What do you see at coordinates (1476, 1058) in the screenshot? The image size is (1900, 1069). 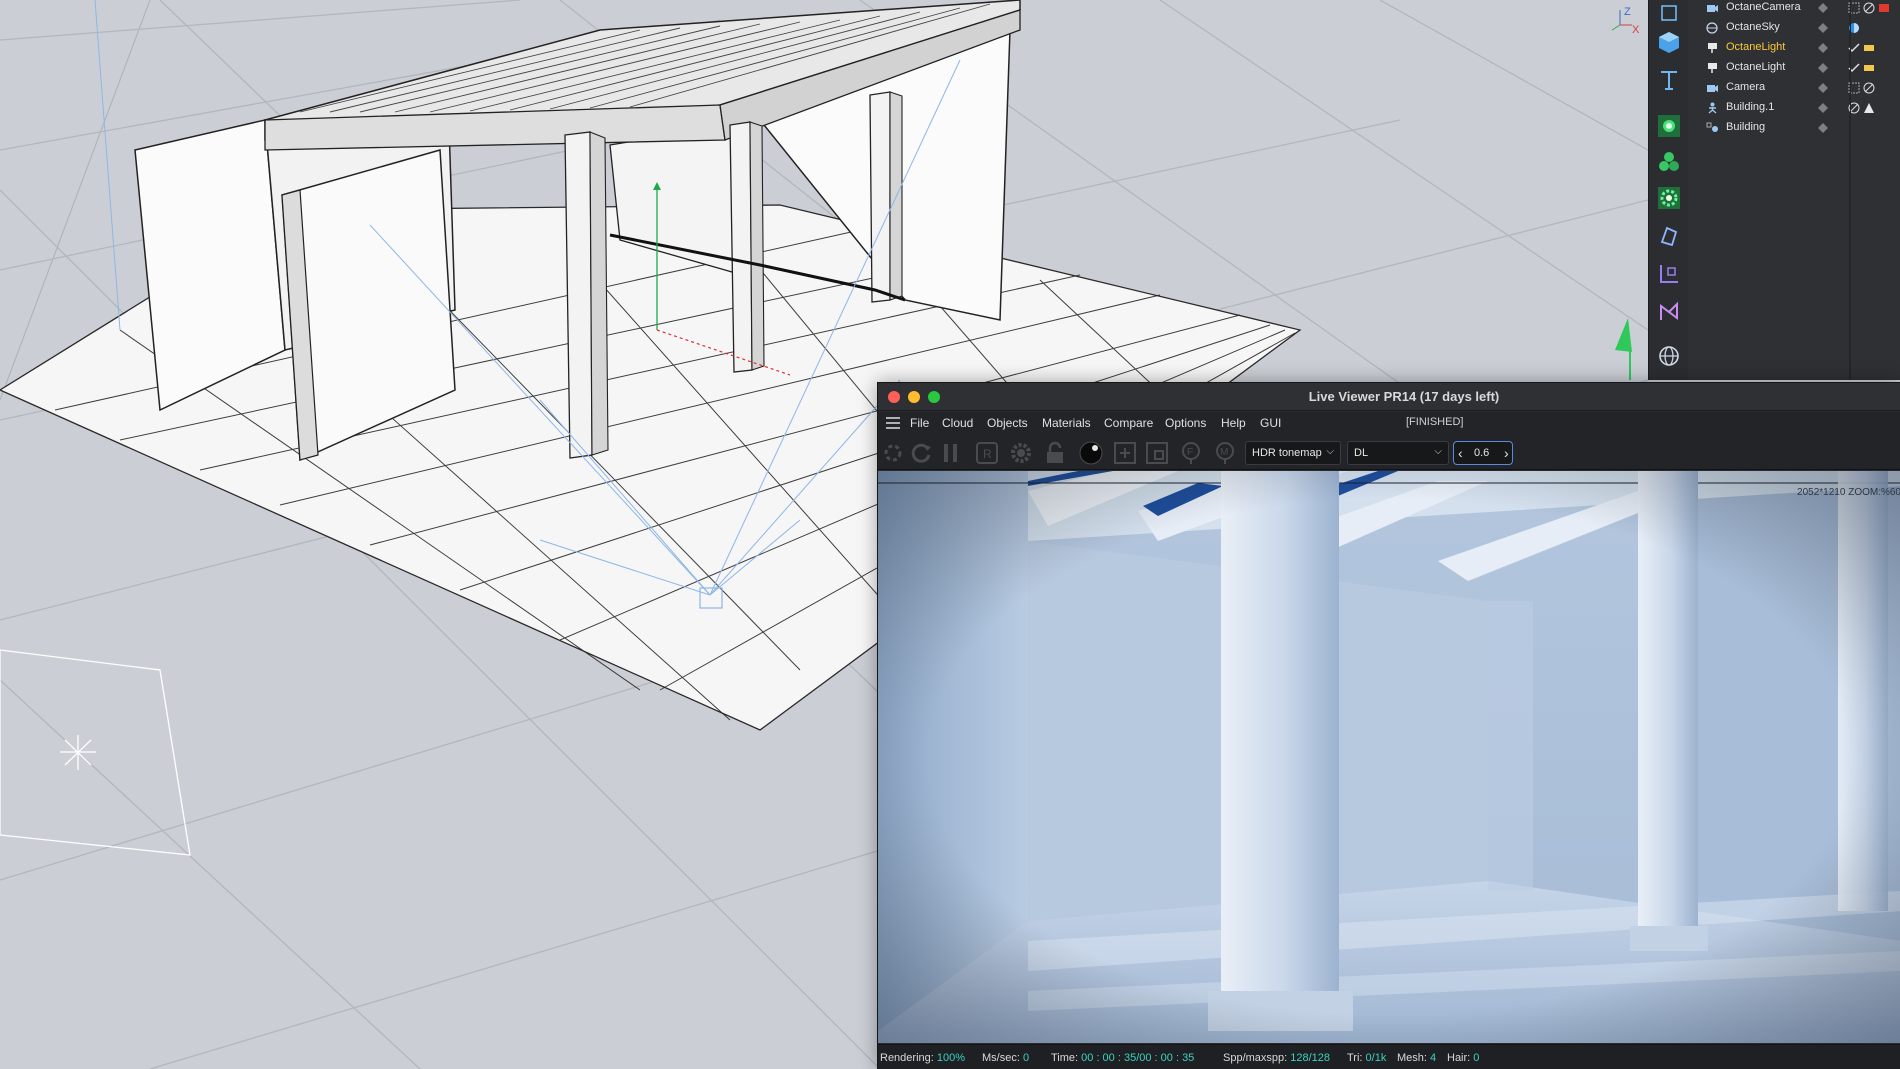 I see `status-value: 0` at bounding box center [1476, 1058].